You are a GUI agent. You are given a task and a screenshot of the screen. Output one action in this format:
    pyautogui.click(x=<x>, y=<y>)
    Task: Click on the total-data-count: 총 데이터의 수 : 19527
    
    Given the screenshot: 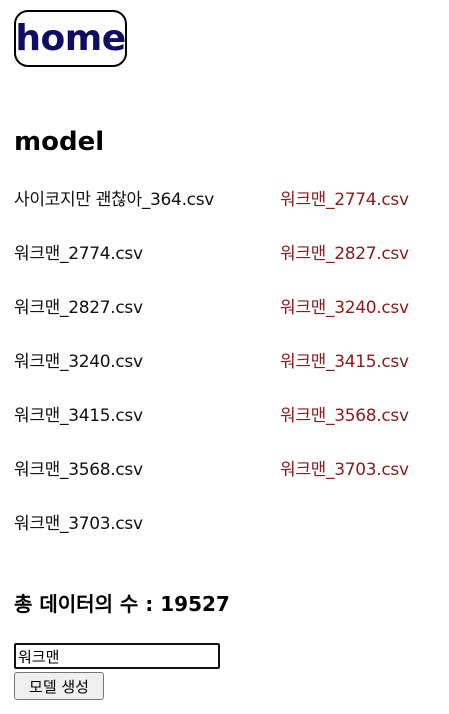 What is the action you would take?
    pyautogui.click(x=122, y=604)
    